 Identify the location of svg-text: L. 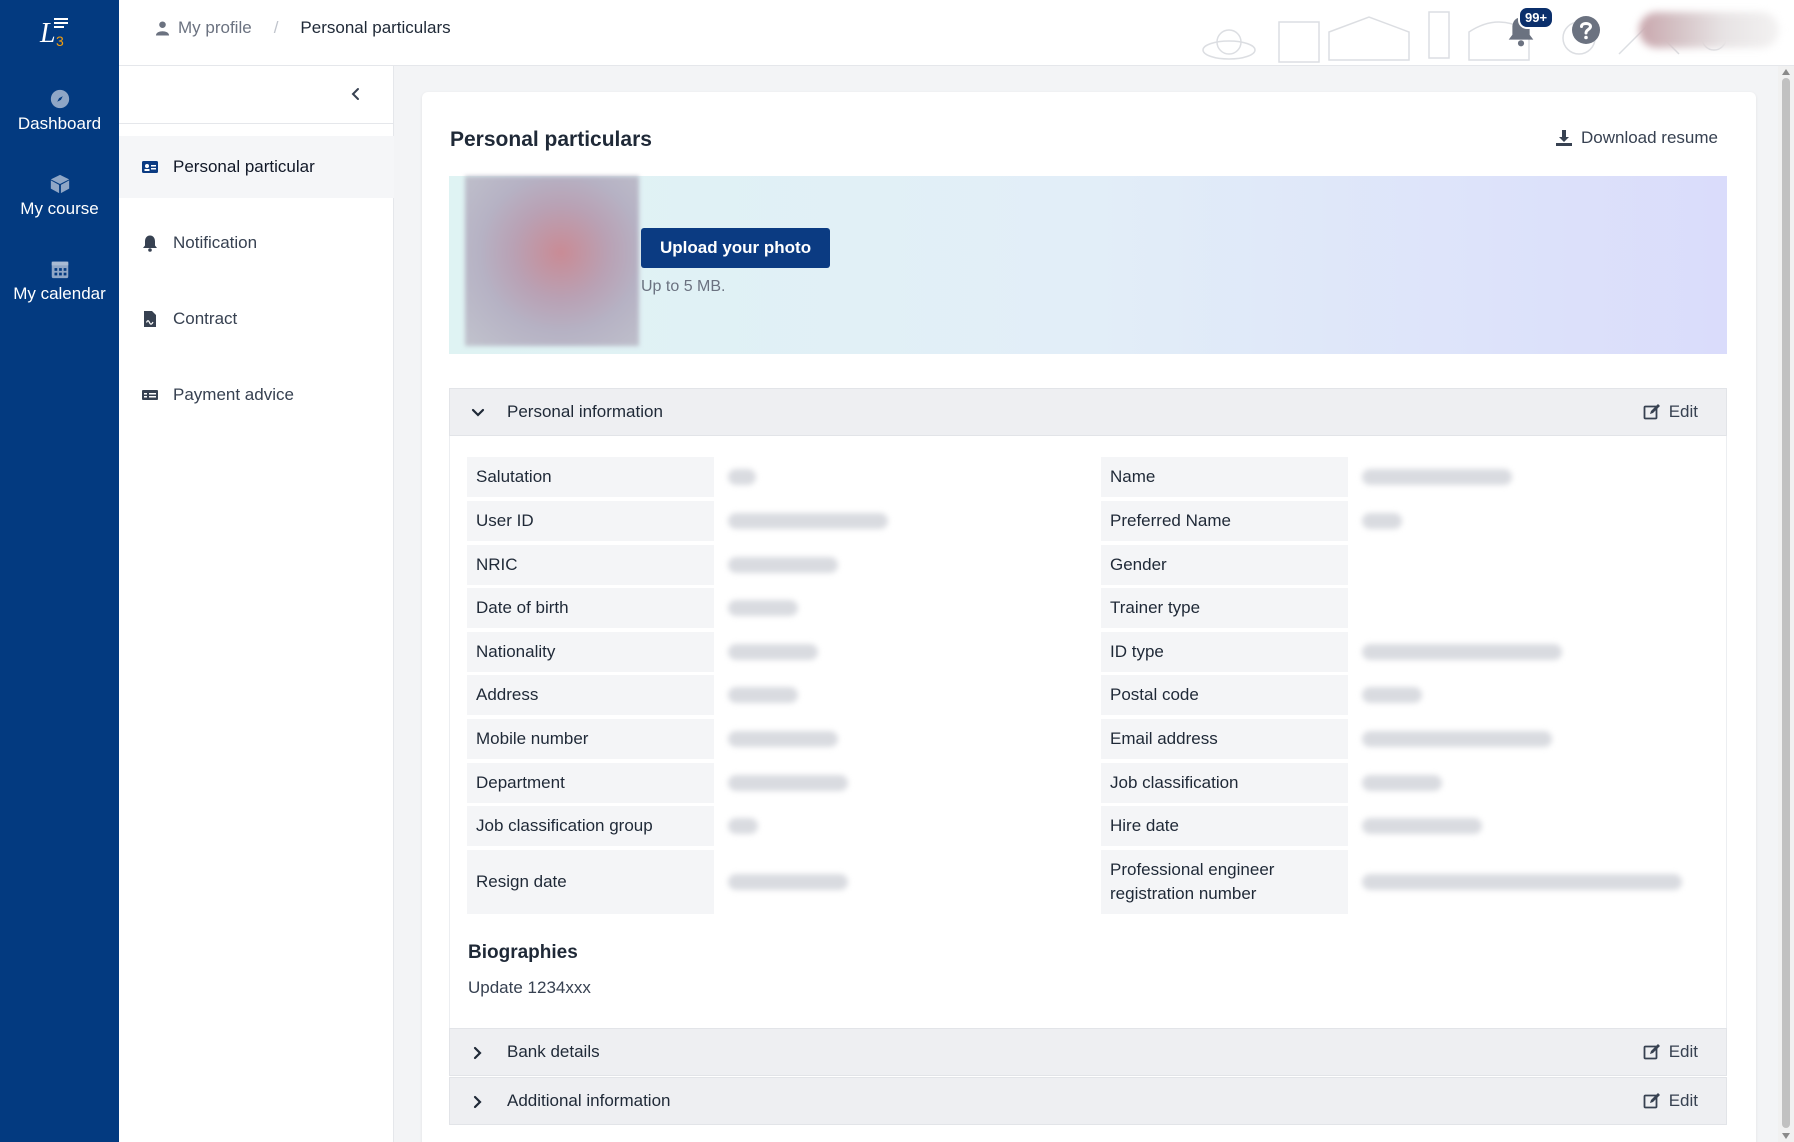
(47, 33).